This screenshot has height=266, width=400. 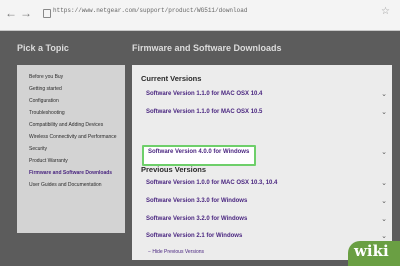 What do you see at coordinates (71, 161) in the screenshot?
I see `sidebar-item-warranty: Product Warranty` at bounding box center [71, 161].